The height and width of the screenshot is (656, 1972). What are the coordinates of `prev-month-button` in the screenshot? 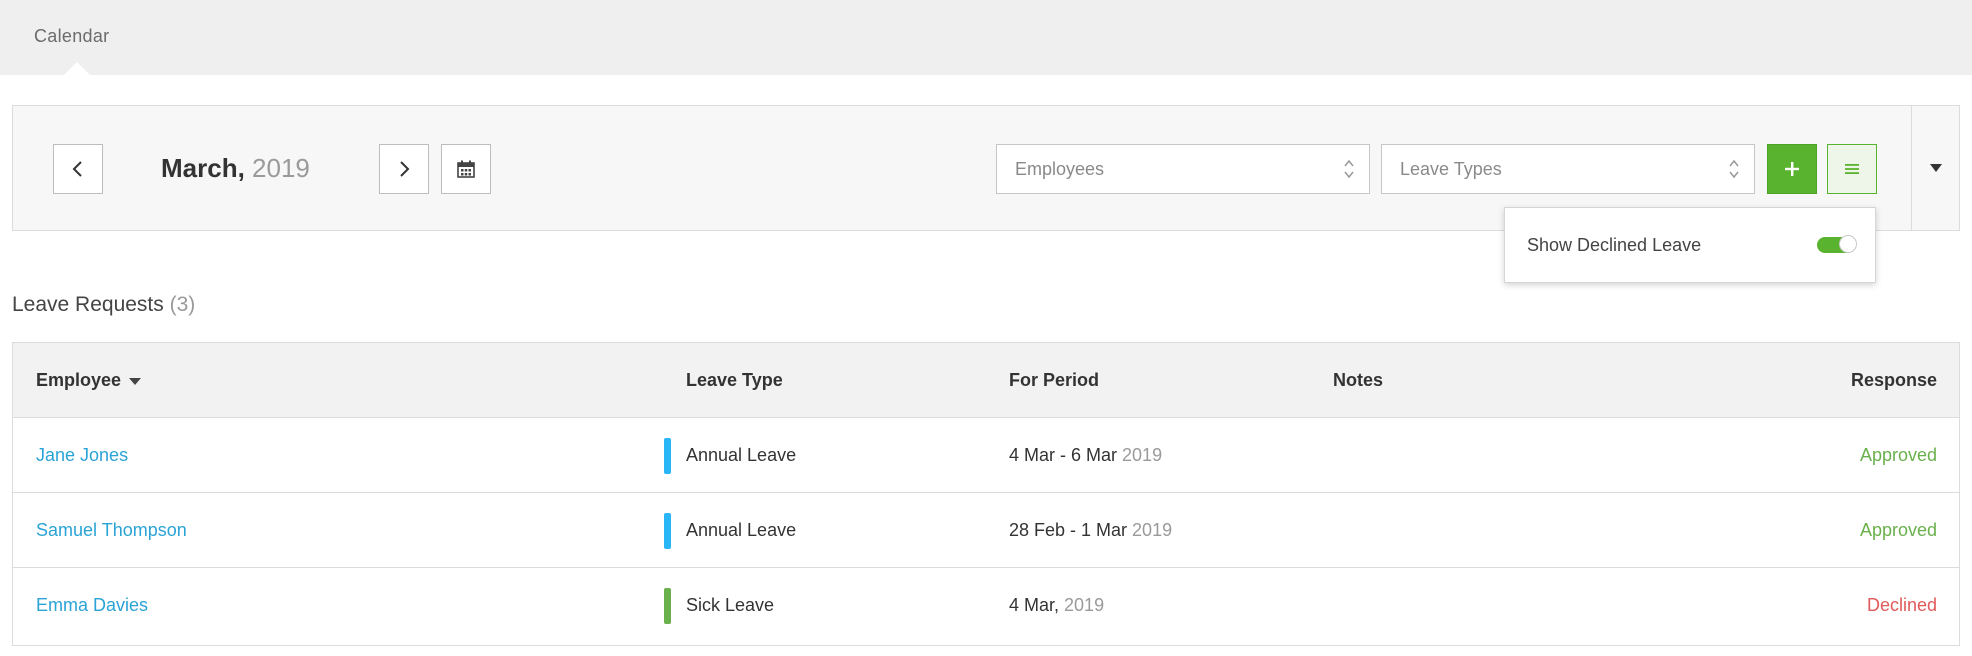 It's located at (78, 169).